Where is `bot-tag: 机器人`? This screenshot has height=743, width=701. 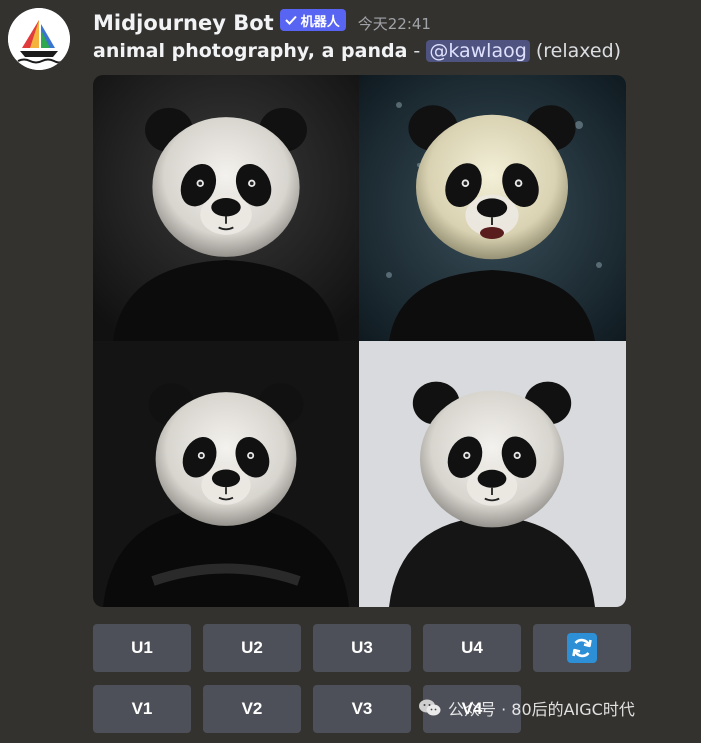 bot-tag: 机器人 is located at coordinates (312, 20).